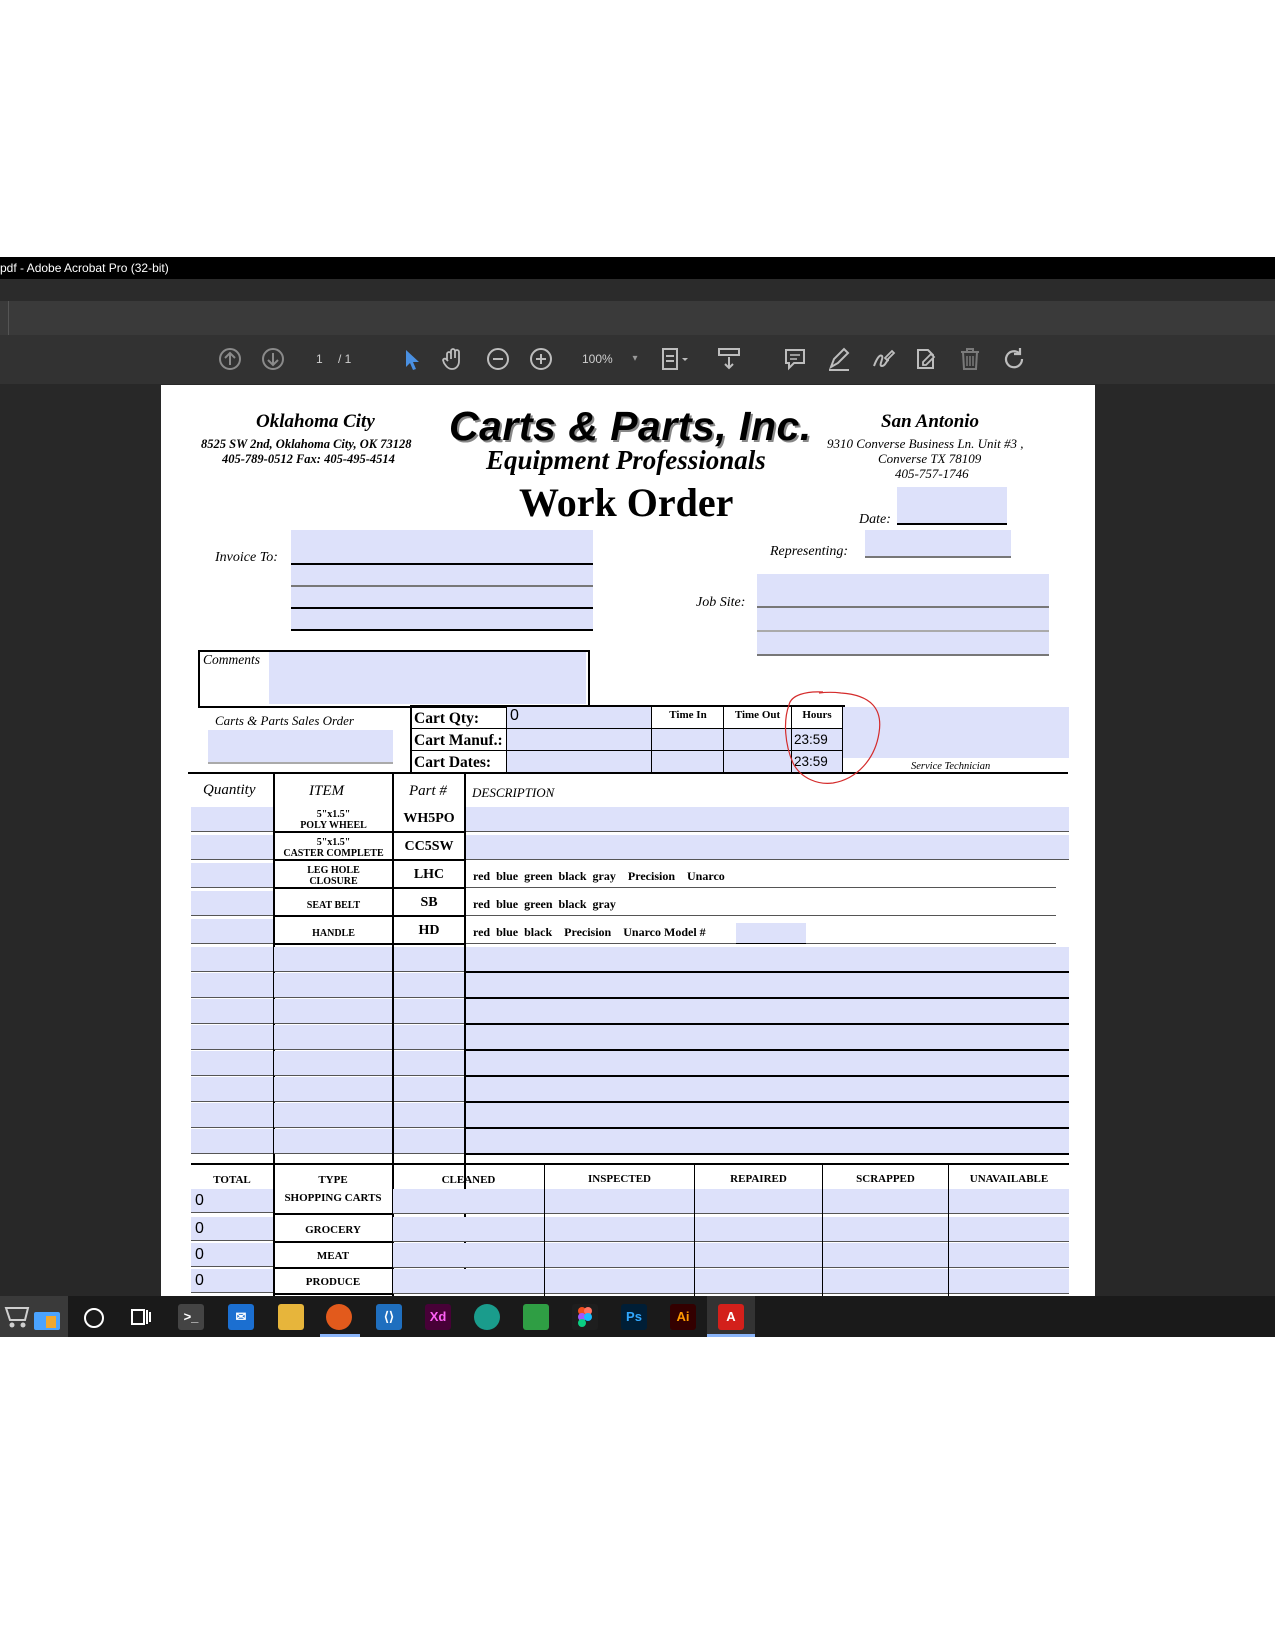  I want to click on scroll-mode-icon, so click(729, 359).